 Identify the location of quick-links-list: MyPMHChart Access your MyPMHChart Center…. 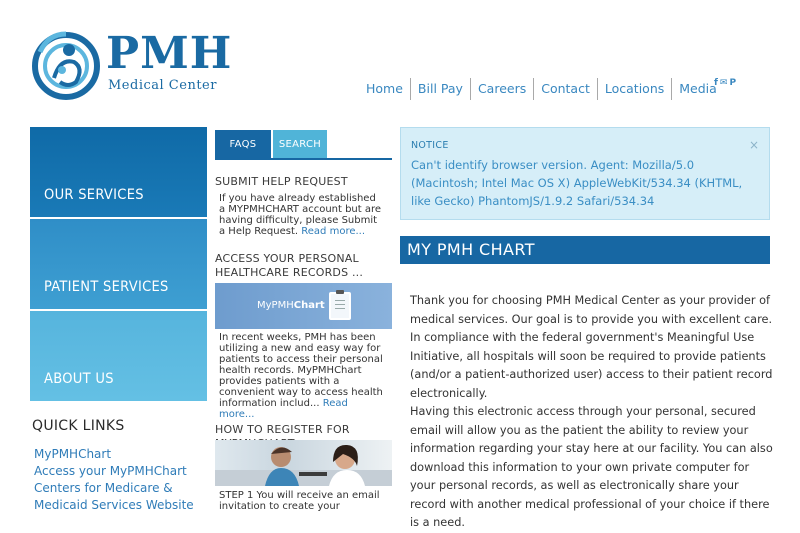
(121, 480).